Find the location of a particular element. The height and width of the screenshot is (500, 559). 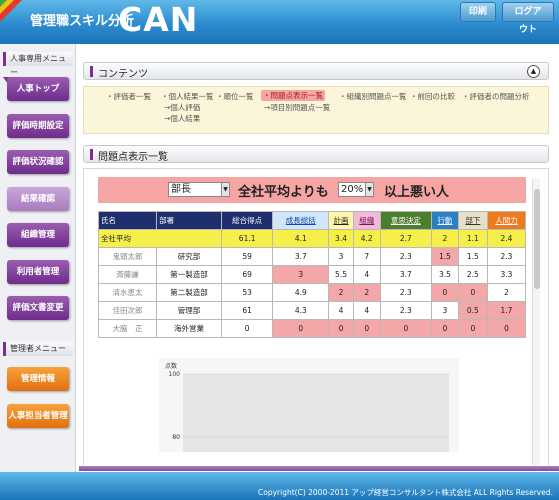

table-cell: 3.5 is located at coordinates (445, 274).